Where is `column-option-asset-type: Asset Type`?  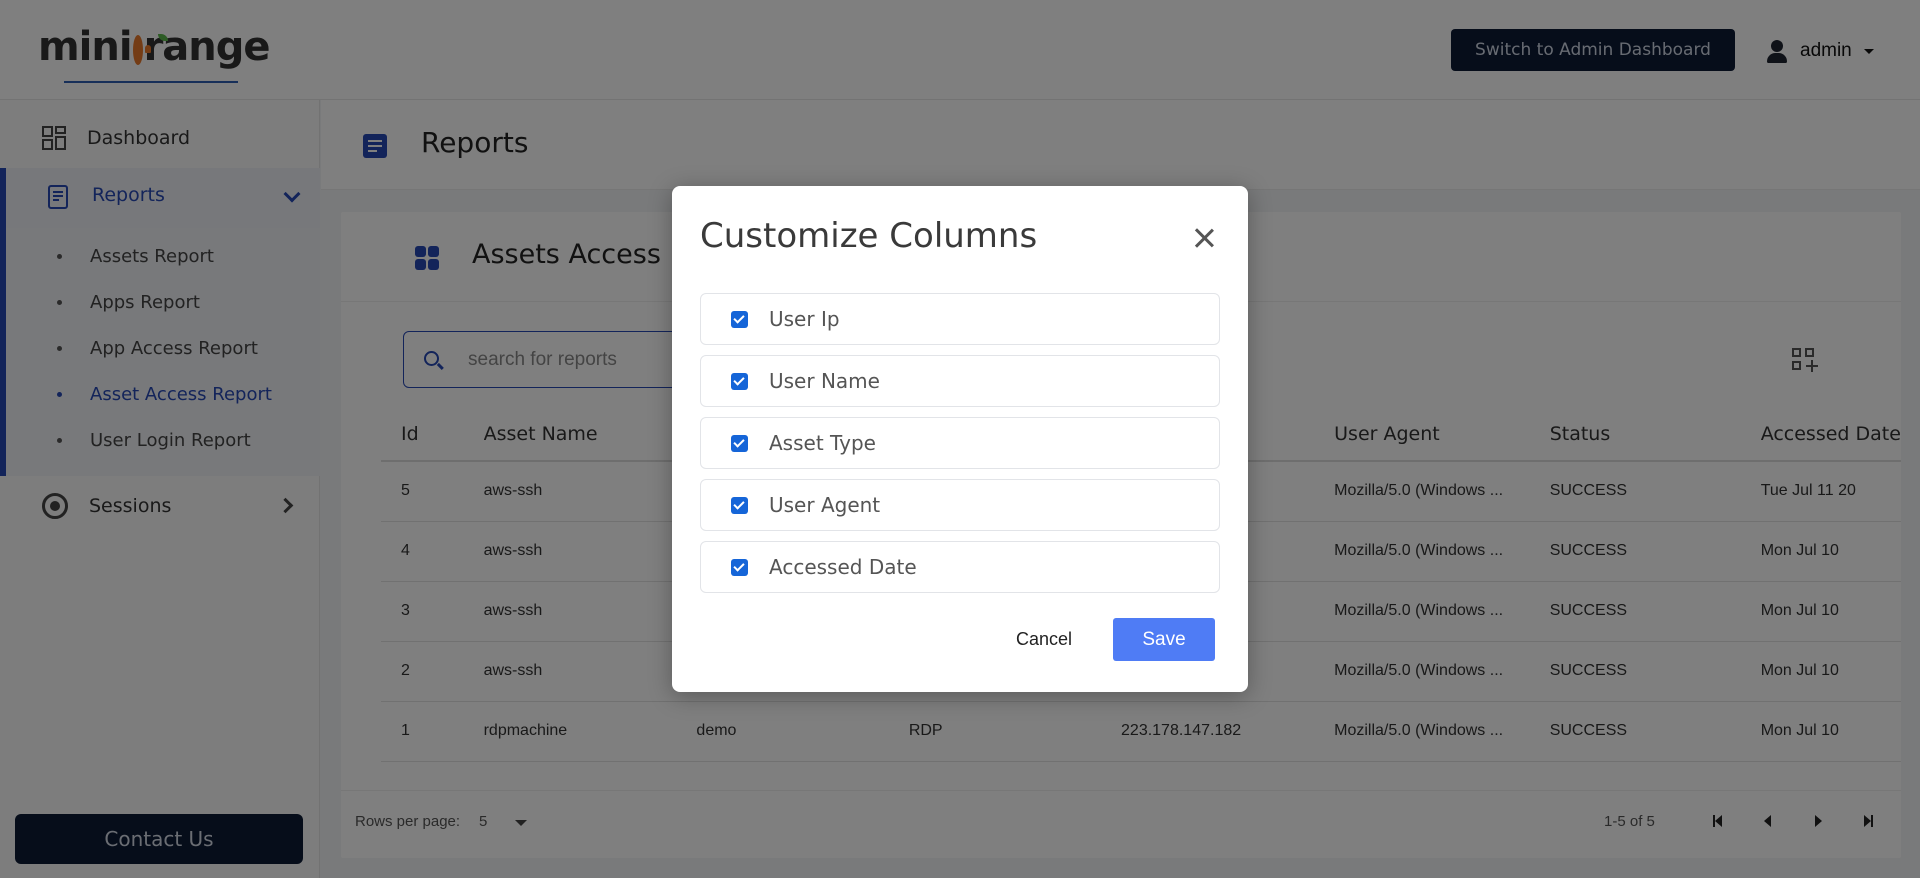 column-option-asset-type: Asset Type is located at coordinates (960, 443).